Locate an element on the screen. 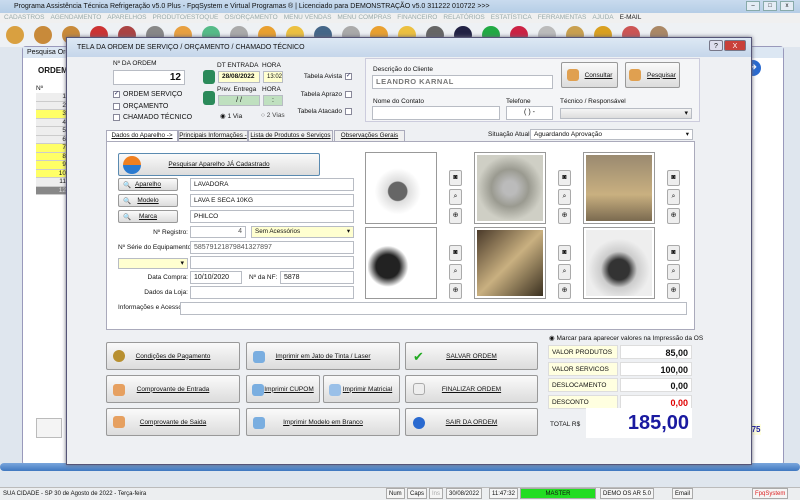  menu-relatorios: RELATÓRIOS is located at coordinates (463, 18).